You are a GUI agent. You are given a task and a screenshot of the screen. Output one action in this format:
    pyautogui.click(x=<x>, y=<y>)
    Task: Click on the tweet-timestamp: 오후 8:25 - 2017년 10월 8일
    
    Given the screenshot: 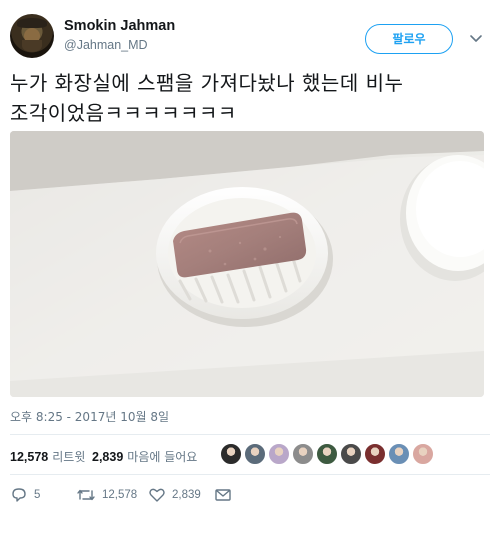 What is the action you would take?
    pyautogui.click(x=89, y=416)
    